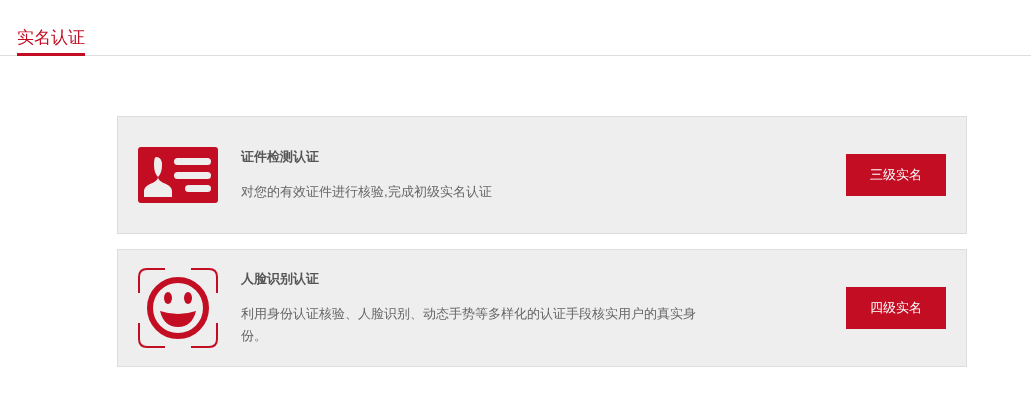  I want to click on id-card-icon, so click(178, 175).